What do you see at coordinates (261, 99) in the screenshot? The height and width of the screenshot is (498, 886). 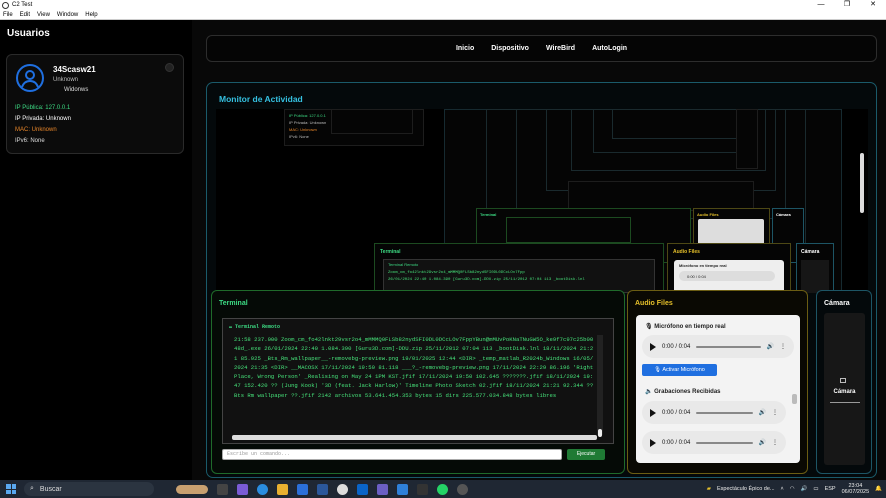 I see `monitor-title: Monitor de Actividad` at bounding box center [261, 99].